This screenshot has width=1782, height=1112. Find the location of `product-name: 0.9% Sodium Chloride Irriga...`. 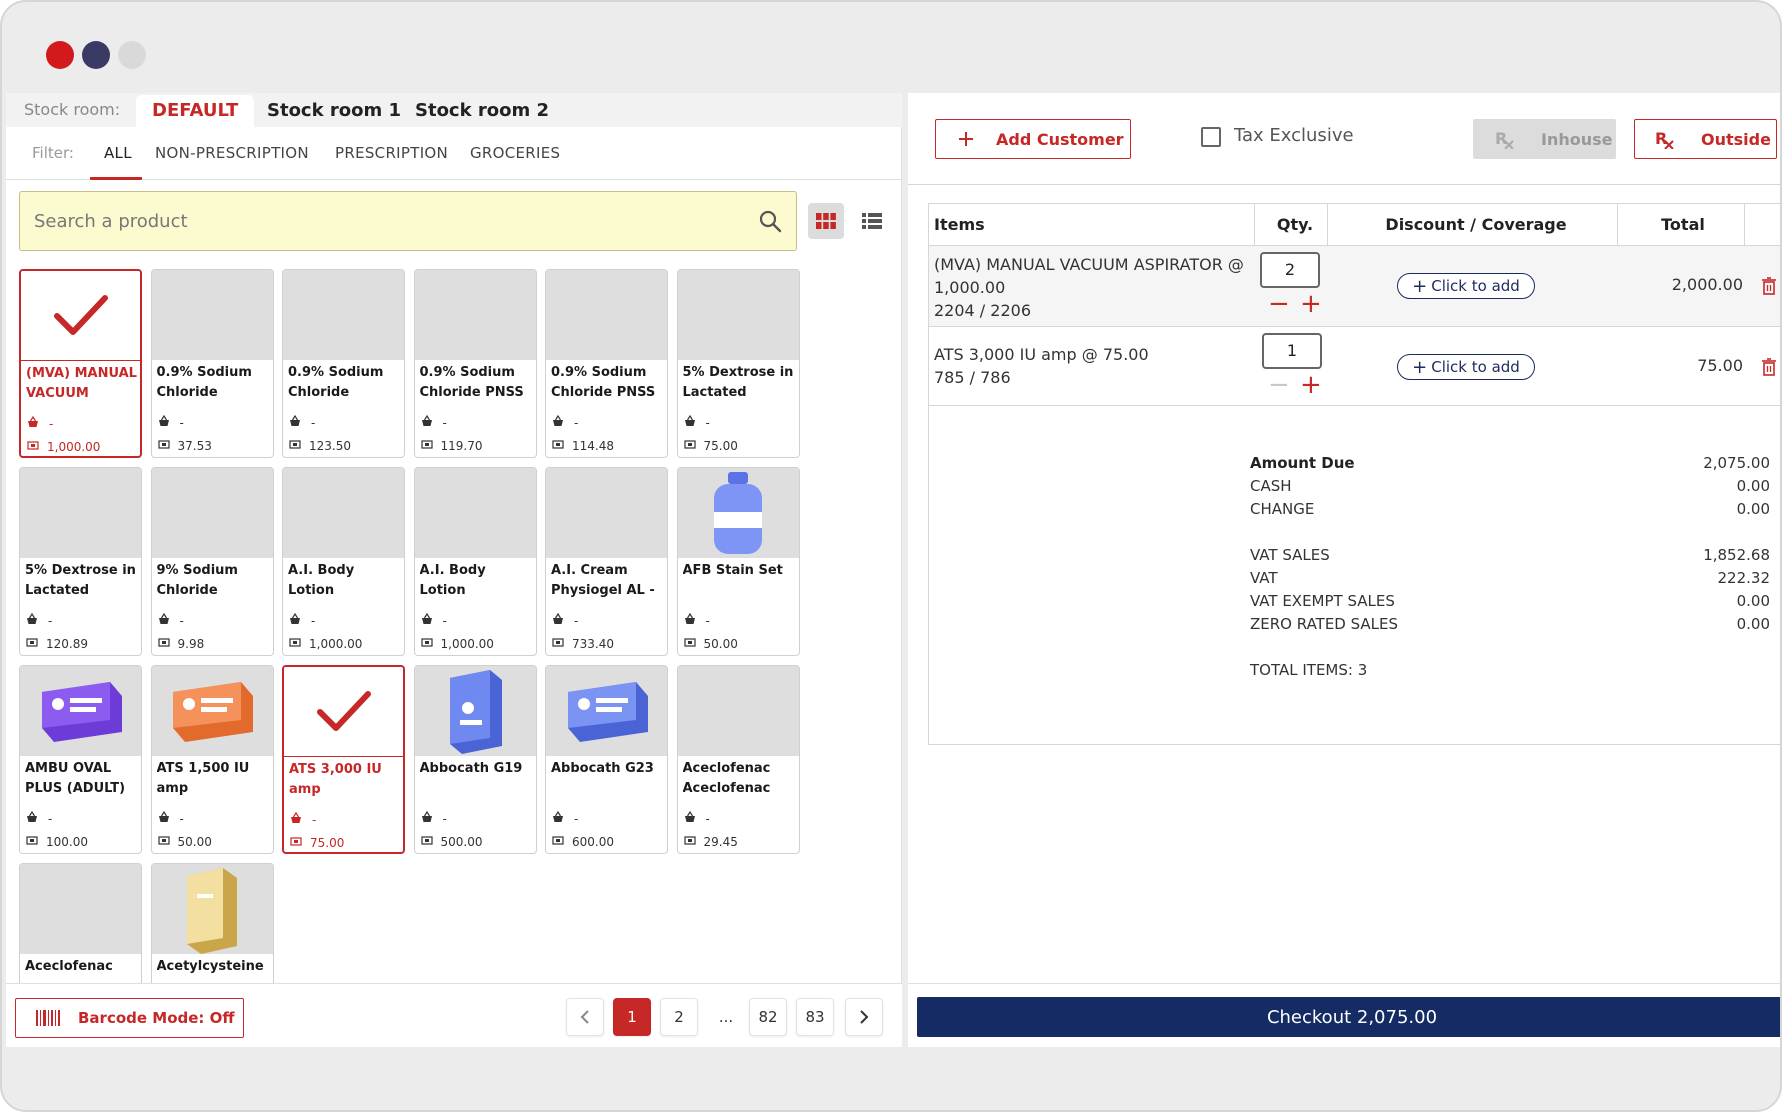

product-name: 0.9% Sodium Chloride Irriga... is located at coordinates (336, 382).